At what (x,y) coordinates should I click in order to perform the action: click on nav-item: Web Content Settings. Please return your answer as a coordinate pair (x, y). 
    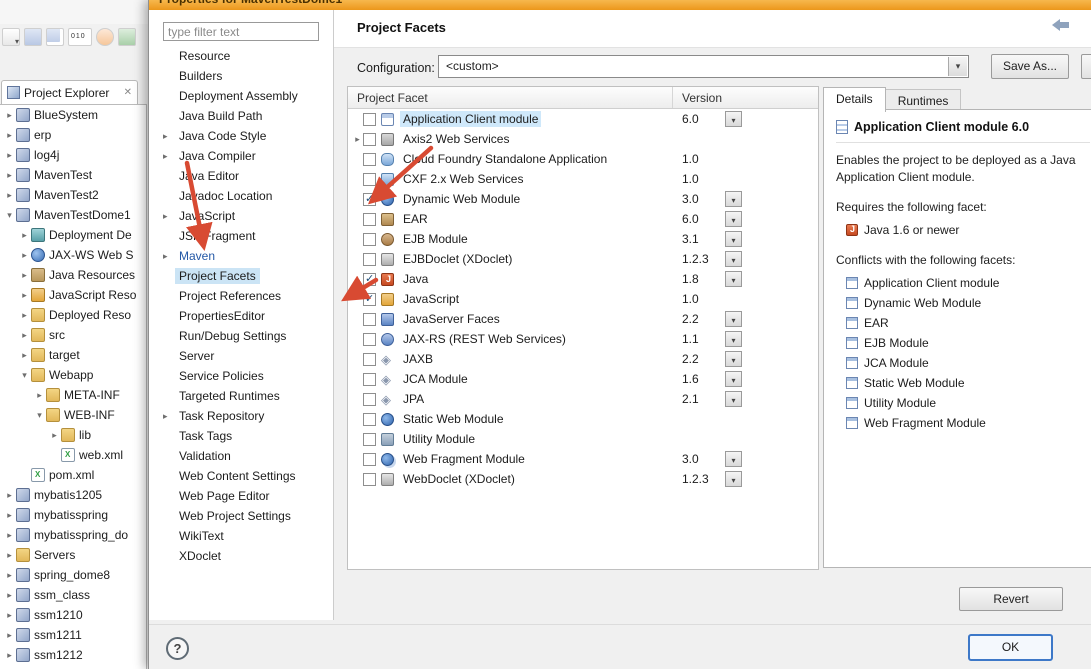
    Looking at the image, I should click on (241, 476).